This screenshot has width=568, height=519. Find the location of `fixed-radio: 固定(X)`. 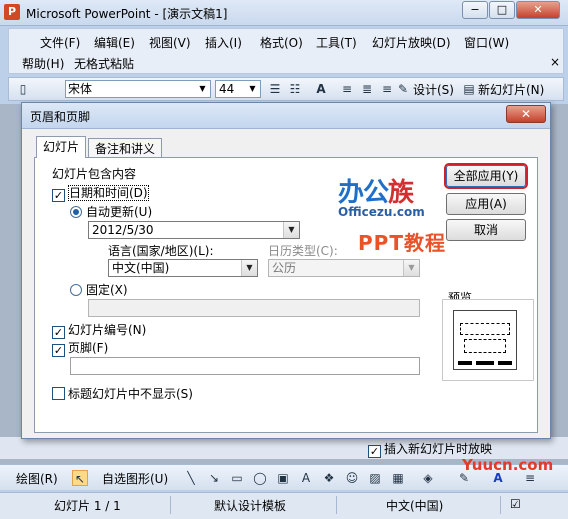

fixed-radio: 固定(X) is located at coordinates (99, 289).